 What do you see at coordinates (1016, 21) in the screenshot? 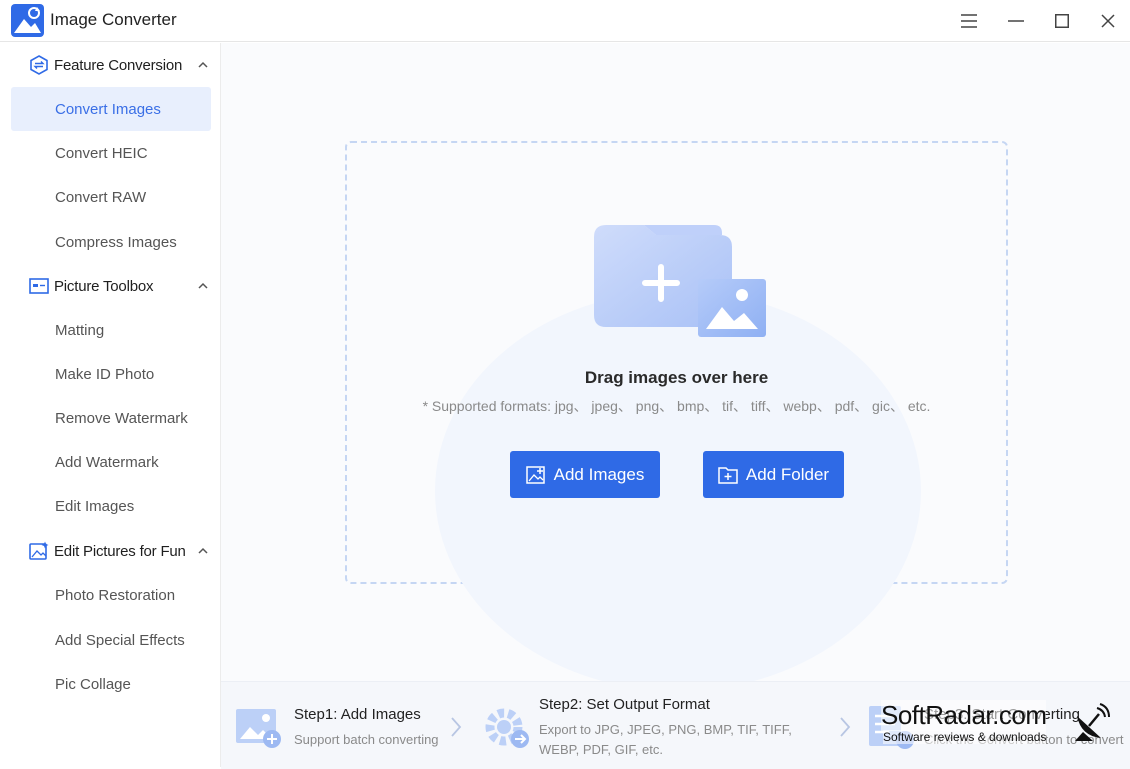
I see `minimize-icon` at bounding box center [1016, 21].